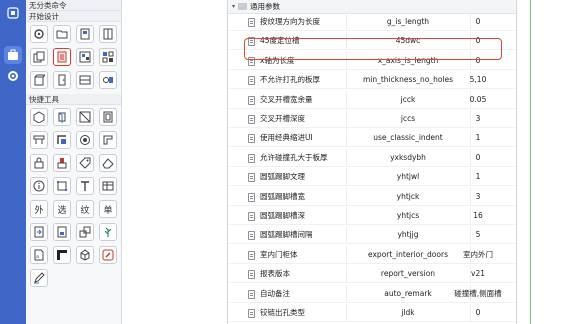 The height and width of the screenshot is (324, 576). Describe the element at coordinates (372, 274) in the screenshot. I see `property-row: 报表版本 report_version v21` at that location.